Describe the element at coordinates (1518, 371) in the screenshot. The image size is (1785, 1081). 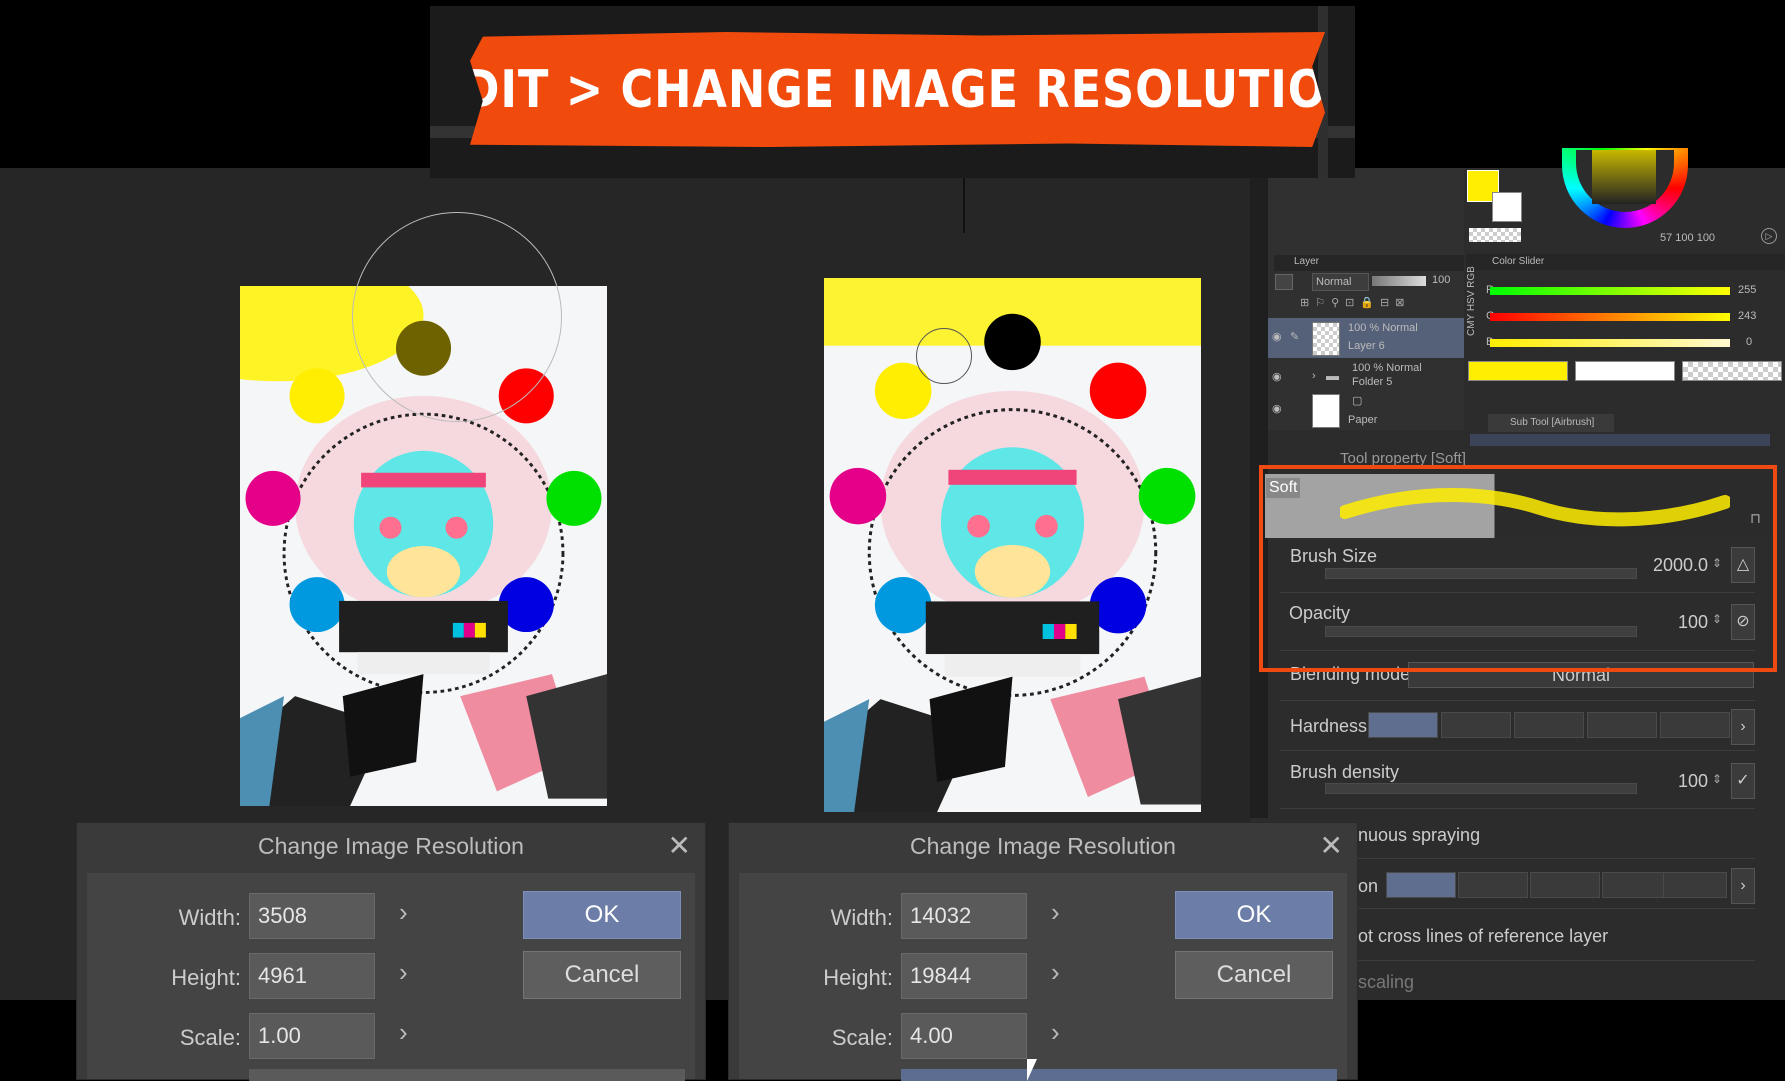
I see `main-color-bar` at that location.